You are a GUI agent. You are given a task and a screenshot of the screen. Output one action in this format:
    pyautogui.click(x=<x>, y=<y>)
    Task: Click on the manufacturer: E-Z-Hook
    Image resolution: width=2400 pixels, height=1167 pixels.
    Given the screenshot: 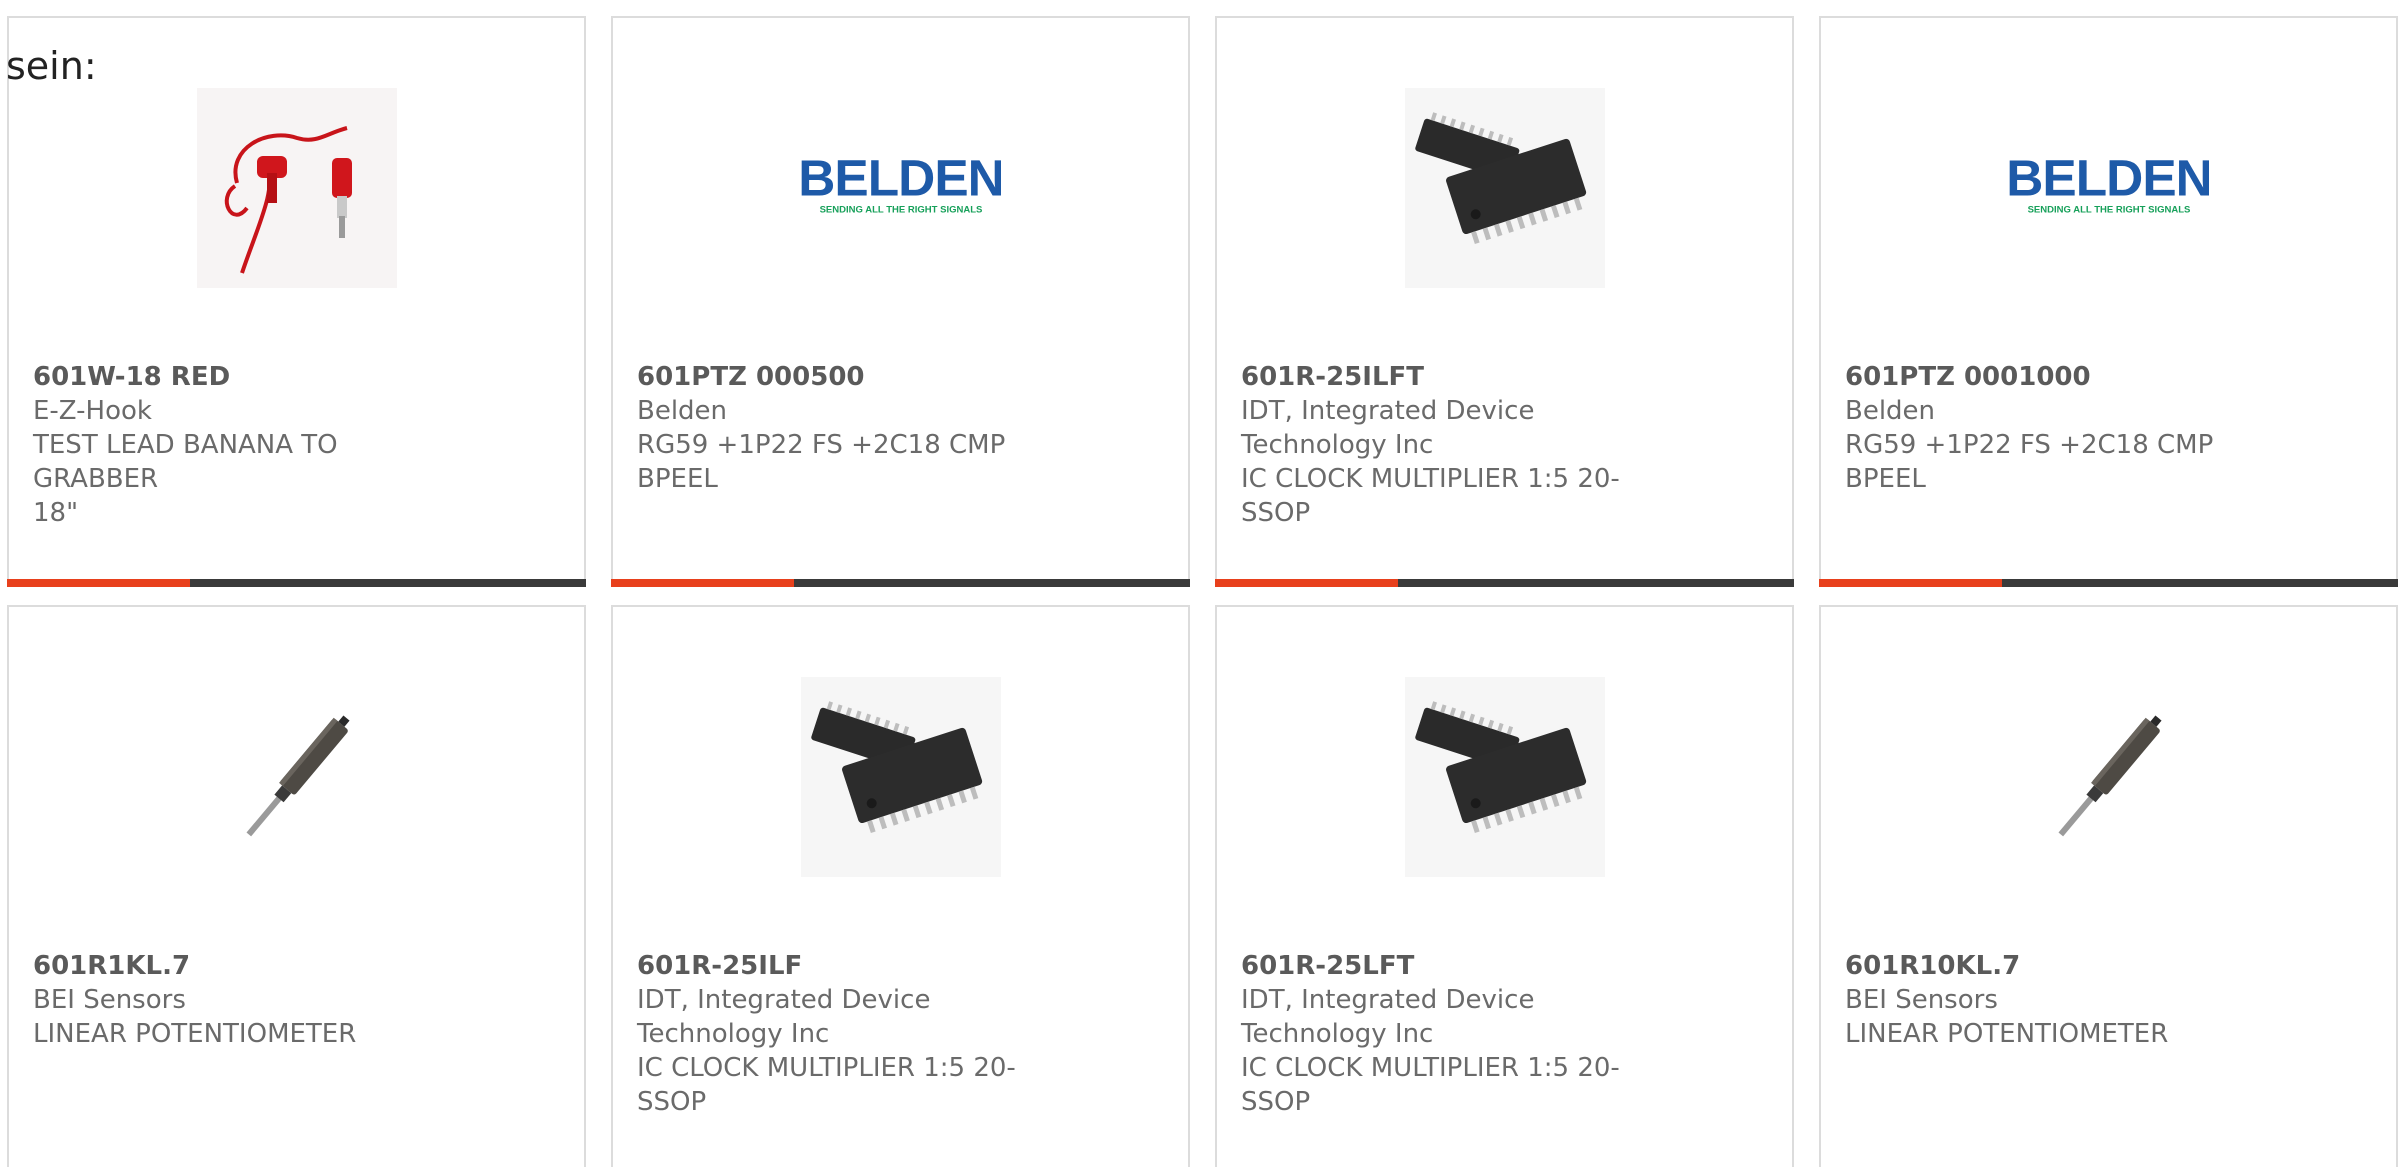 What is the action you would take?
    pyautogui.click(x=92, y=411)
    